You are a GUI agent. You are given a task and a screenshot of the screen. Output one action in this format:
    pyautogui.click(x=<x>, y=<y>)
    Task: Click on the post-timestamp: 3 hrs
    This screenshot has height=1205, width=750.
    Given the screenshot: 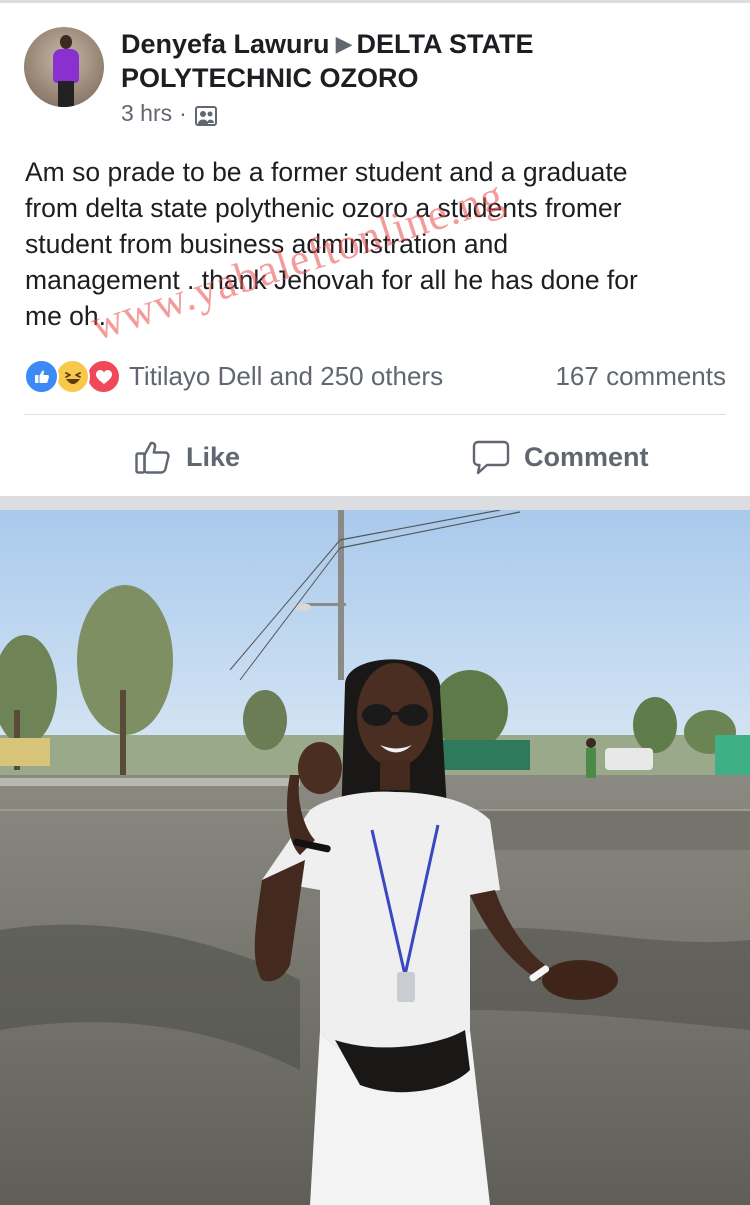 What is the action you would take?
    pyautogui.click(x=146, y=113)
    